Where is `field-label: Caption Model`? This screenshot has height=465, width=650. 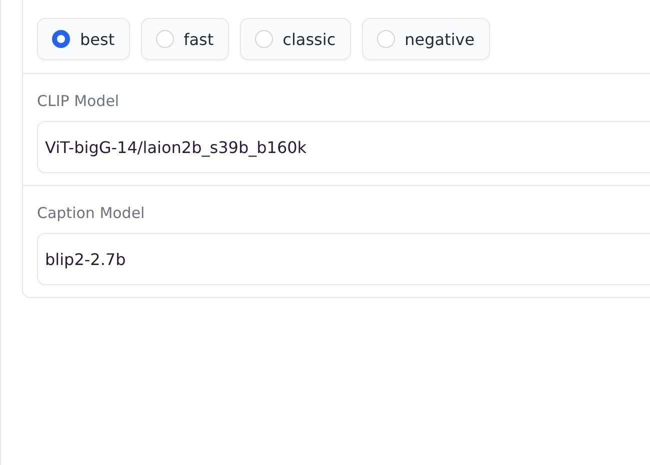 field-label: Caption Model is located at coordinates (91, 213).